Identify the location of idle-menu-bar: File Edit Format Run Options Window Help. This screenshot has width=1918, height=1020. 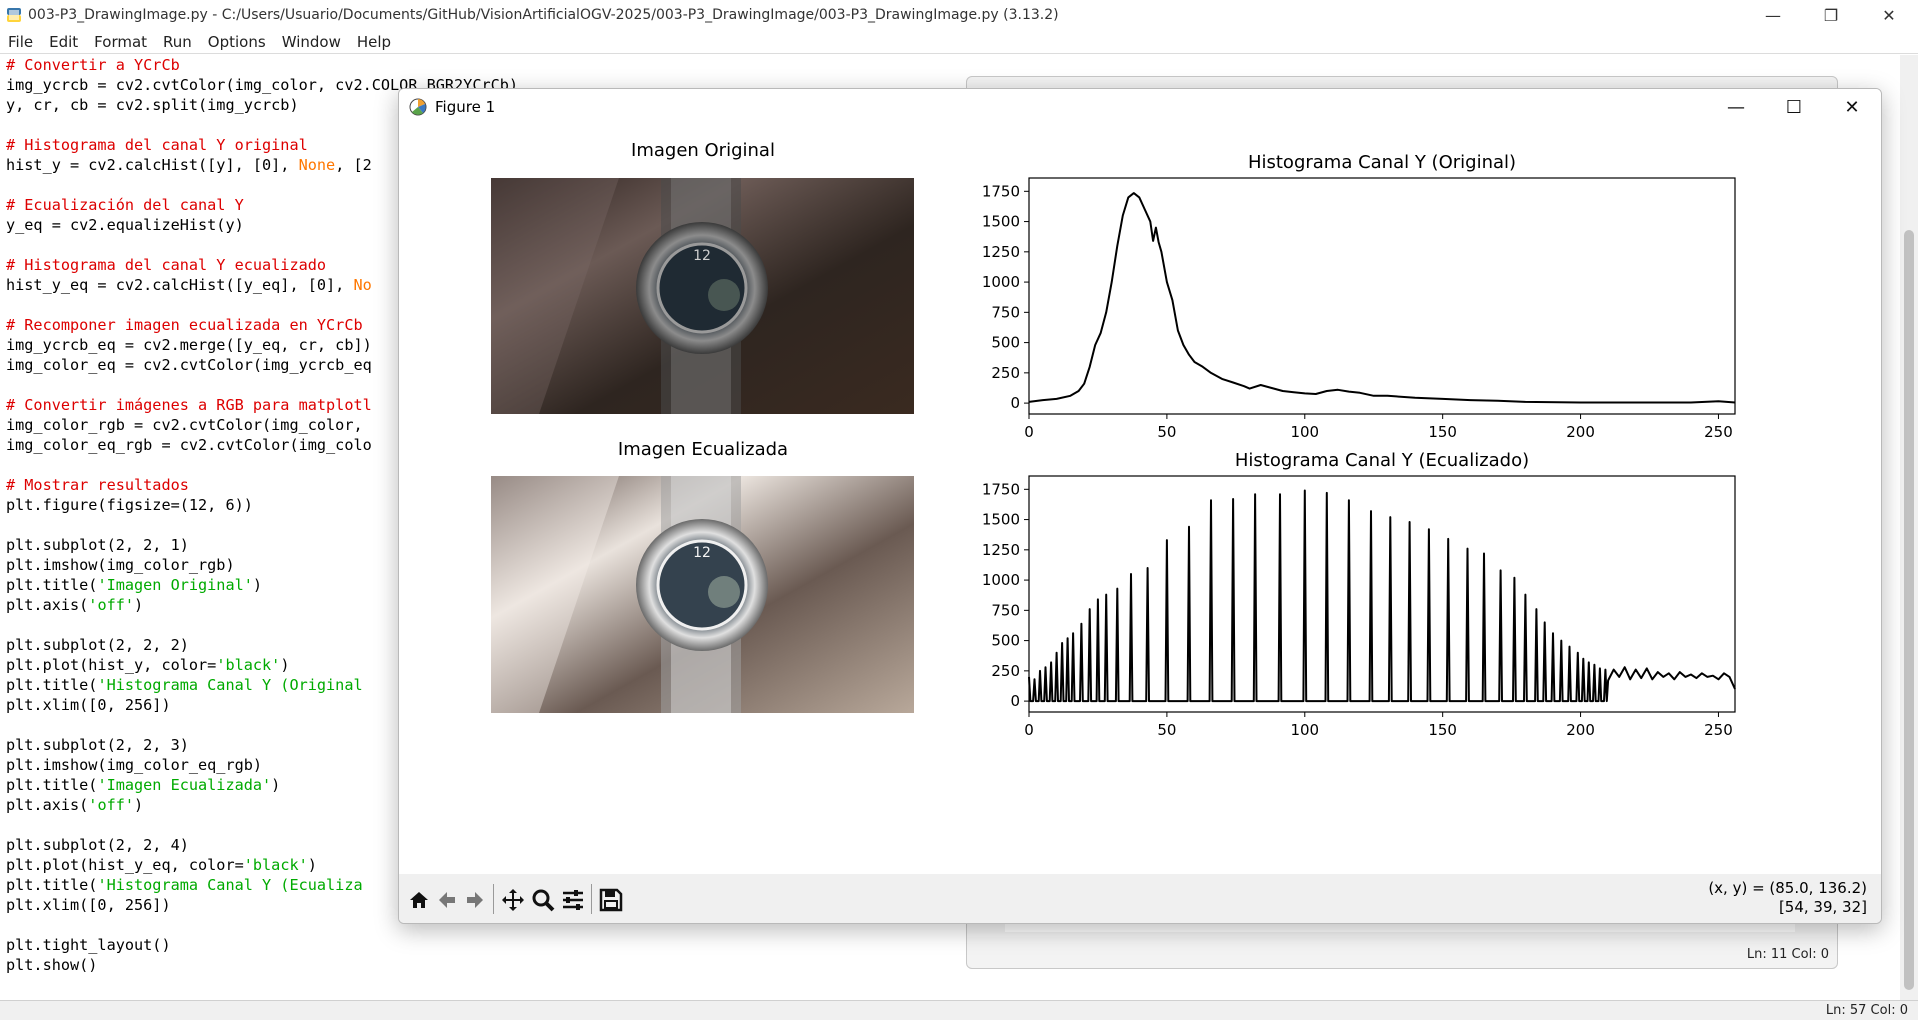
(959, 42).